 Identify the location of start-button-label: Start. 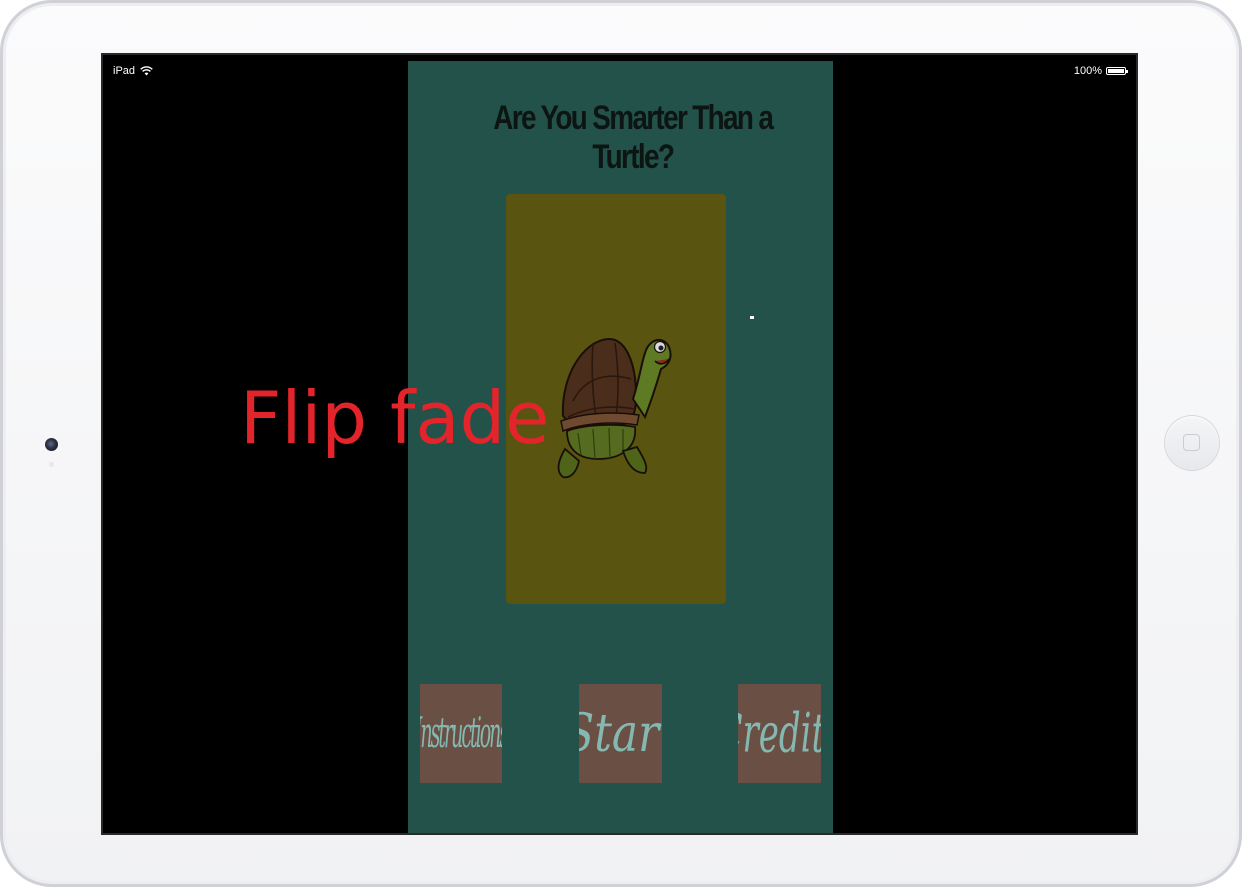
(620, 733).